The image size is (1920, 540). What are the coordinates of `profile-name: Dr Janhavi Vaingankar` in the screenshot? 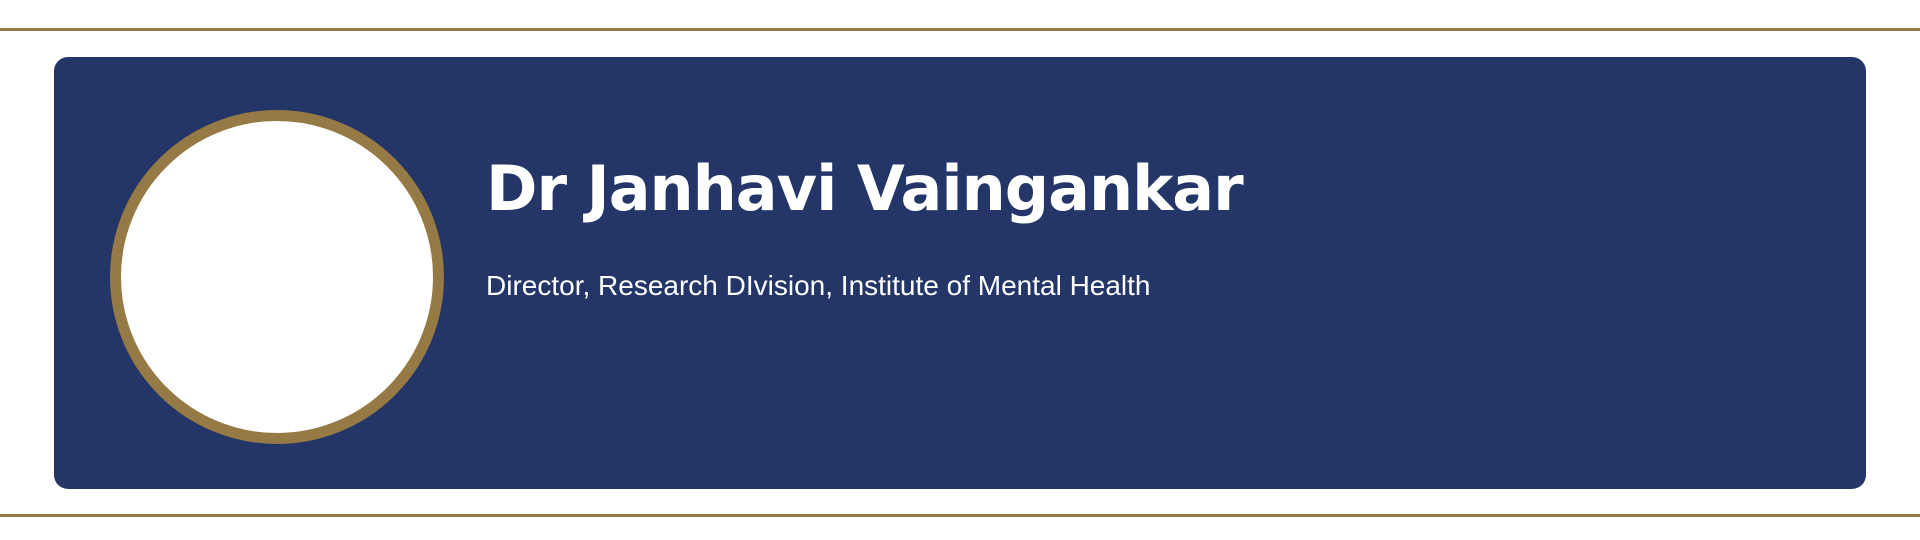 It's located at (865, 188).